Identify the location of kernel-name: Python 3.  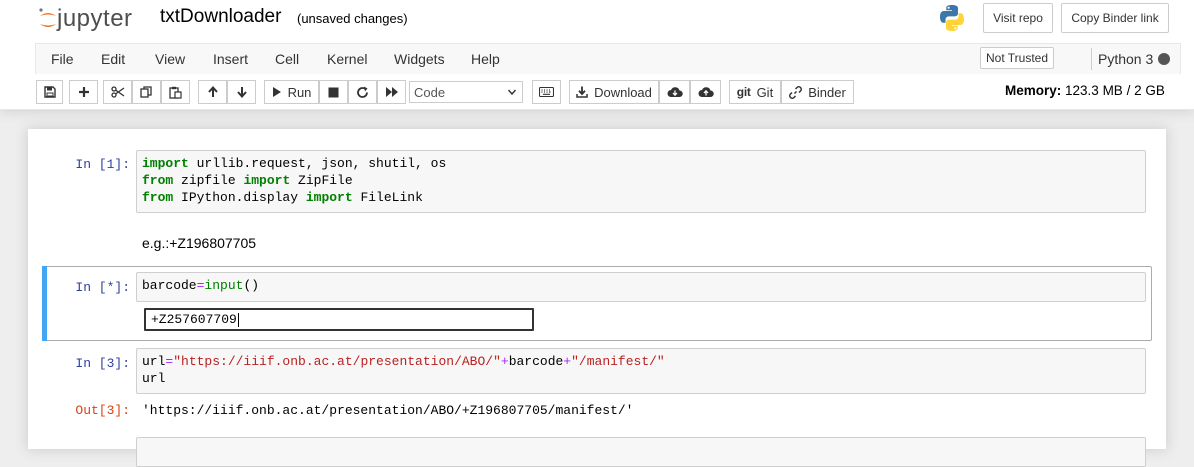
(1126, 59).